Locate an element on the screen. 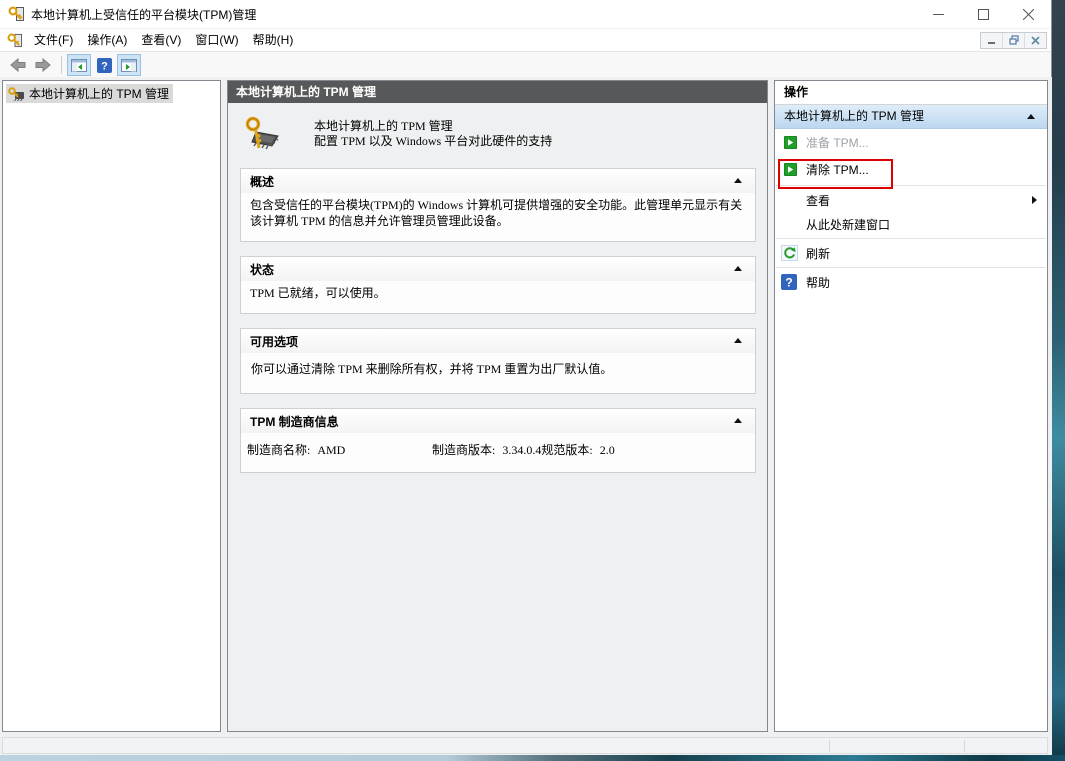 This screenshot has height=761, width=1065. submenu-arrow-icon is located at coordinates (1034, 200).